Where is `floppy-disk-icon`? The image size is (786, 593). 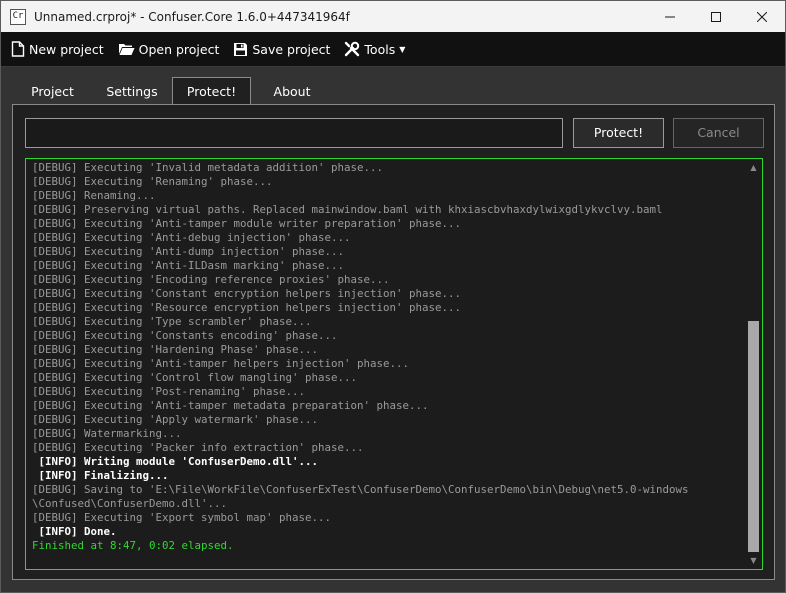 floppy-disk-icon is located at coordinates (241, 49).